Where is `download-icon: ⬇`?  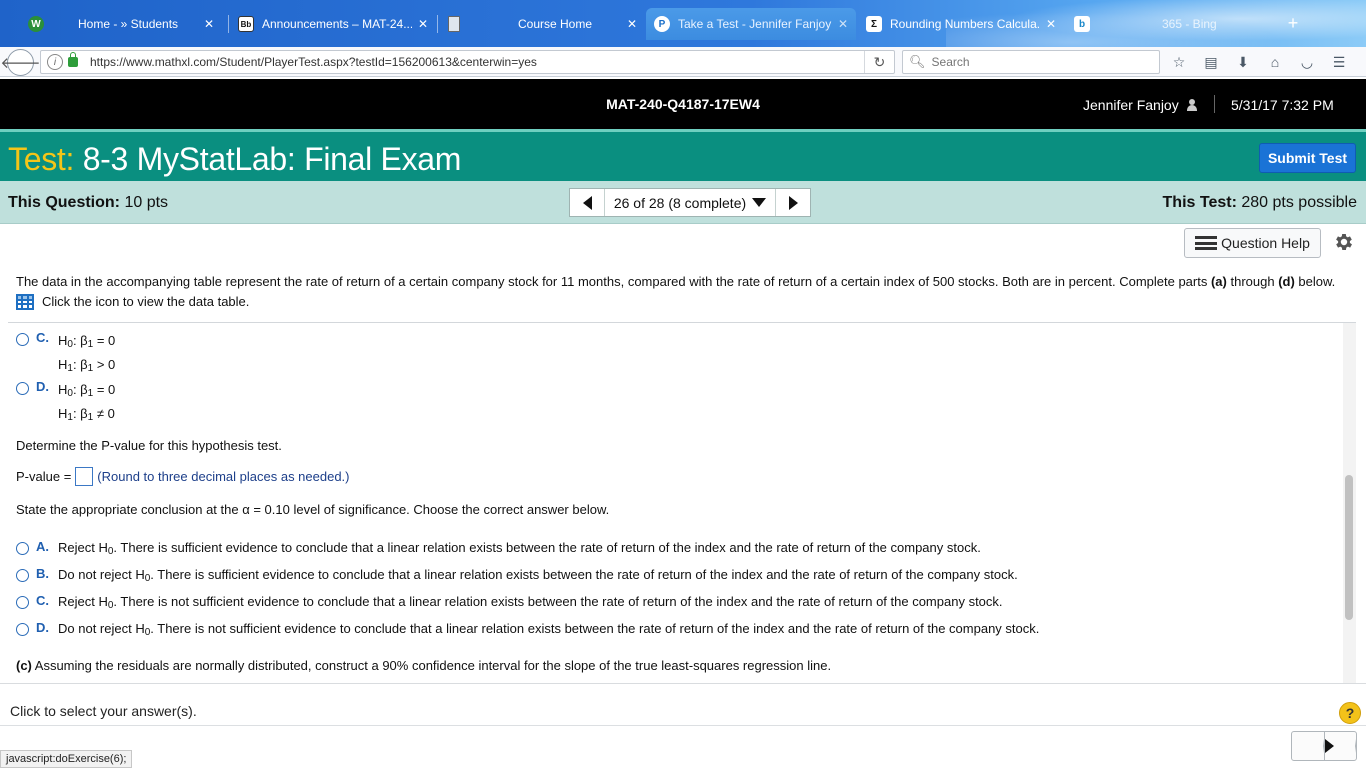 download-icon: ⬇ is located at coordinates (1243, 62).